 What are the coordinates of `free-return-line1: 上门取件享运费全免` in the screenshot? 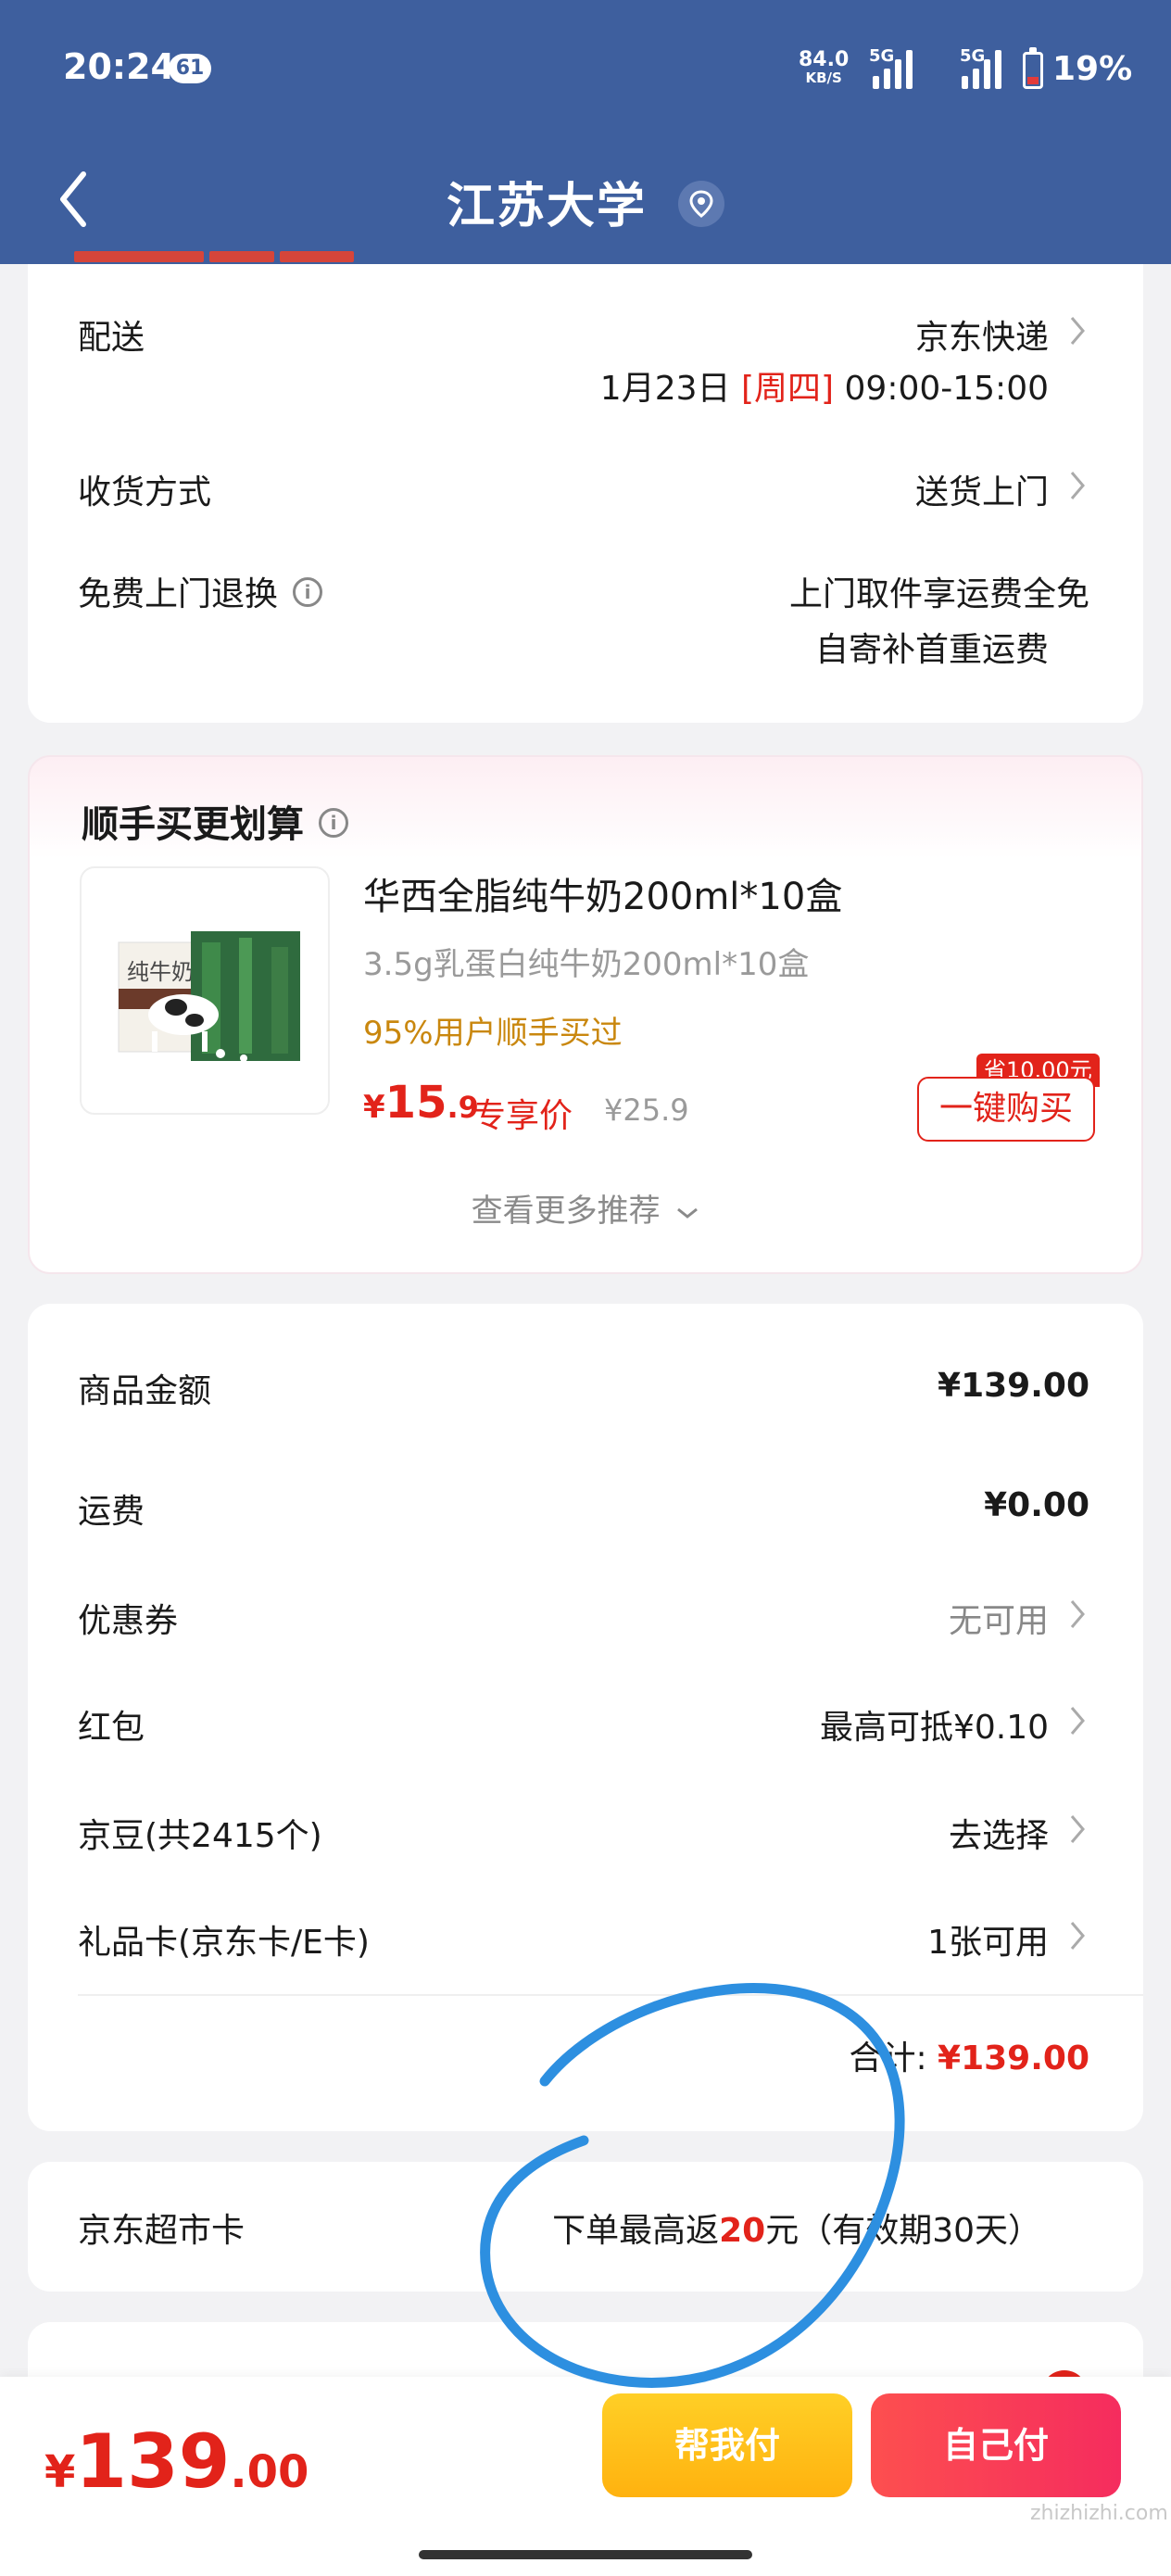 It's located at (939, 594).